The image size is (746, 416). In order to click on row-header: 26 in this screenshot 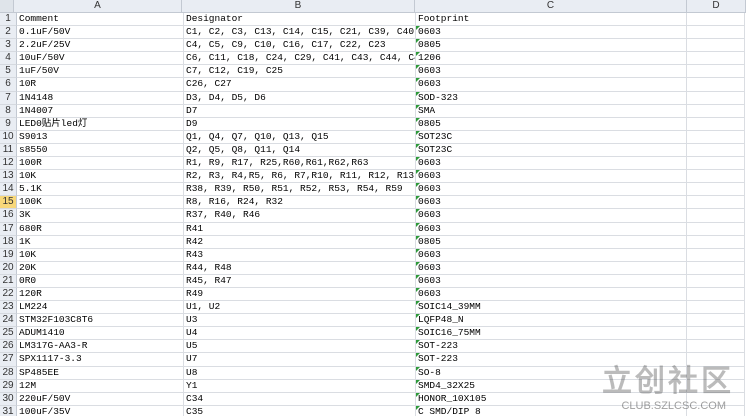, I will do `click(8, 347)`.